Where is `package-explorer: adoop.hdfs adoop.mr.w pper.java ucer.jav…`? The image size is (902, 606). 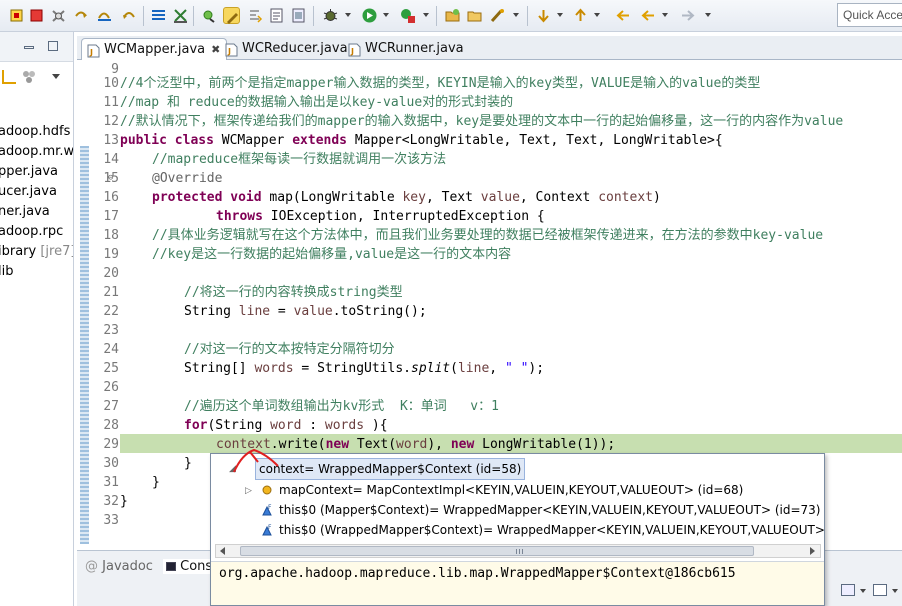
package-explorer: adoop.hdfs adoop.mr.w pper.java ucer.jav… is located at coordinates (37, 319).